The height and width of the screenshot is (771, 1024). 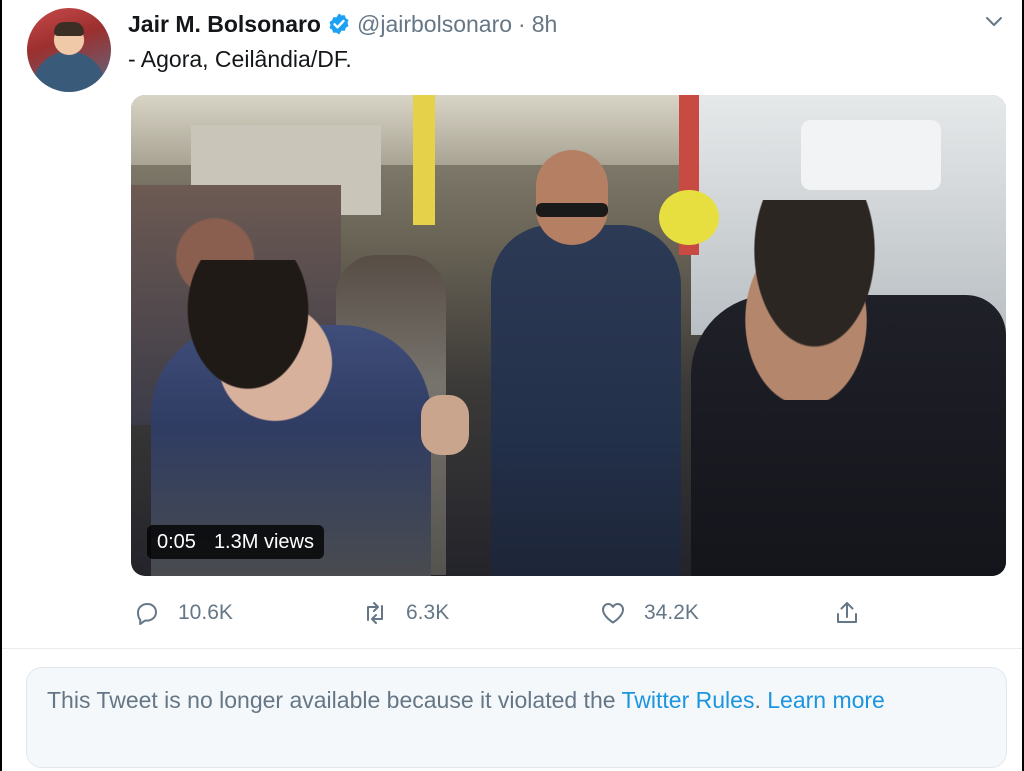 I want to click on video-views: 1.3M views, so click(x=263, y=541).